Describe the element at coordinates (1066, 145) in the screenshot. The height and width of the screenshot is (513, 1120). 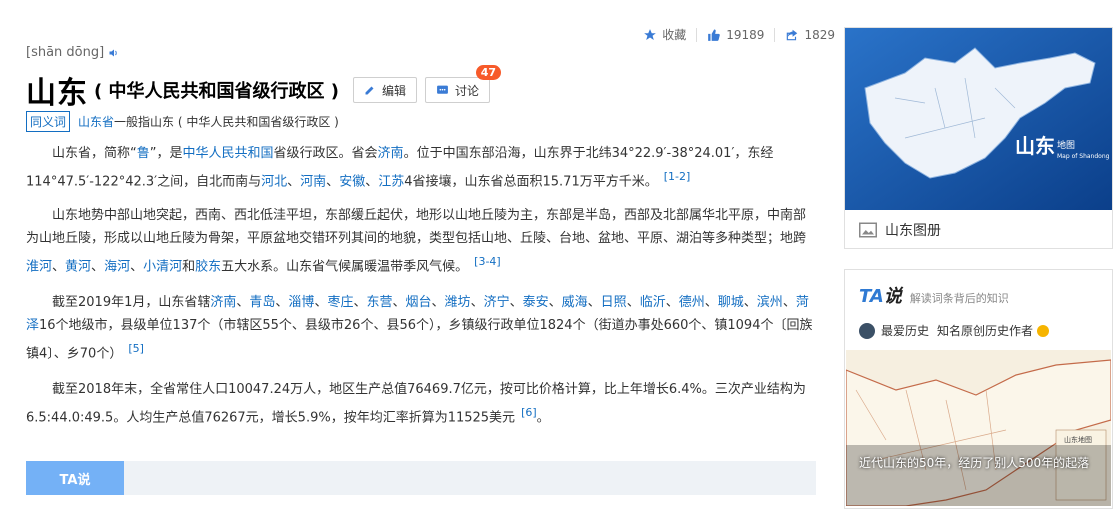
I see `map-subtitle: 地图` at that location.